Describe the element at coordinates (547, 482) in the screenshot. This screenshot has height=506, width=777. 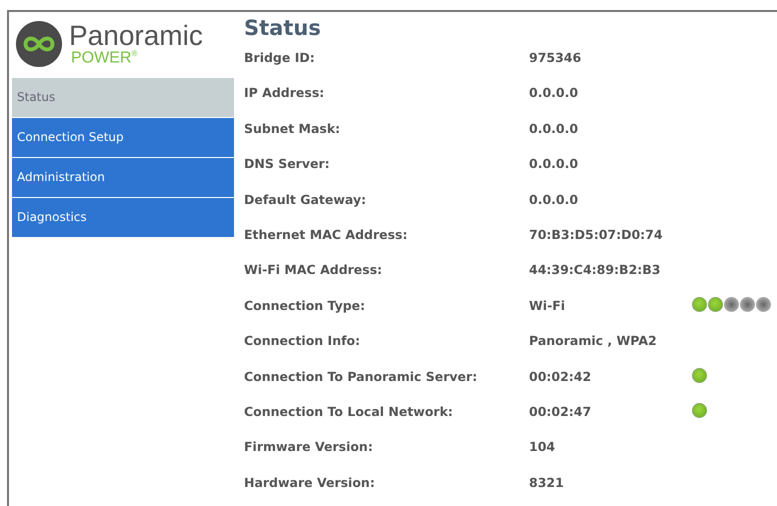
I see `field-value: 8321` at that location.